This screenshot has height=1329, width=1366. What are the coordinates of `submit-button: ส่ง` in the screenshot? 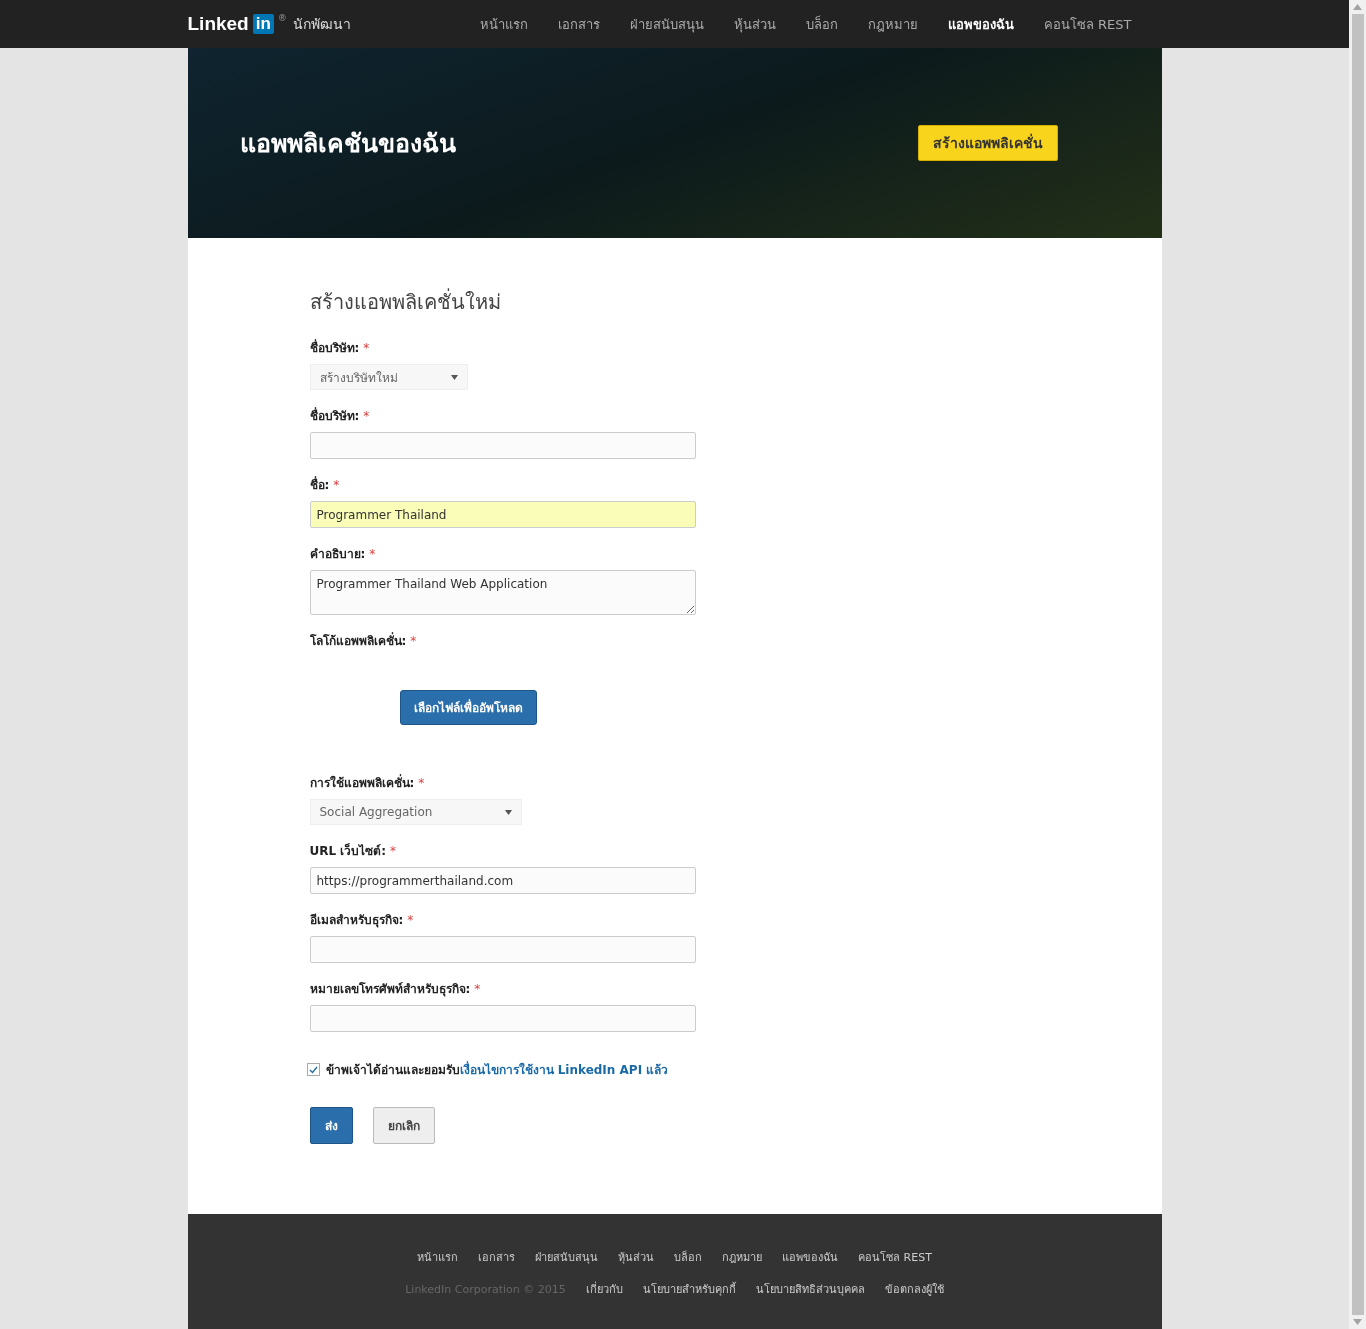 It's located at (331, 1125).